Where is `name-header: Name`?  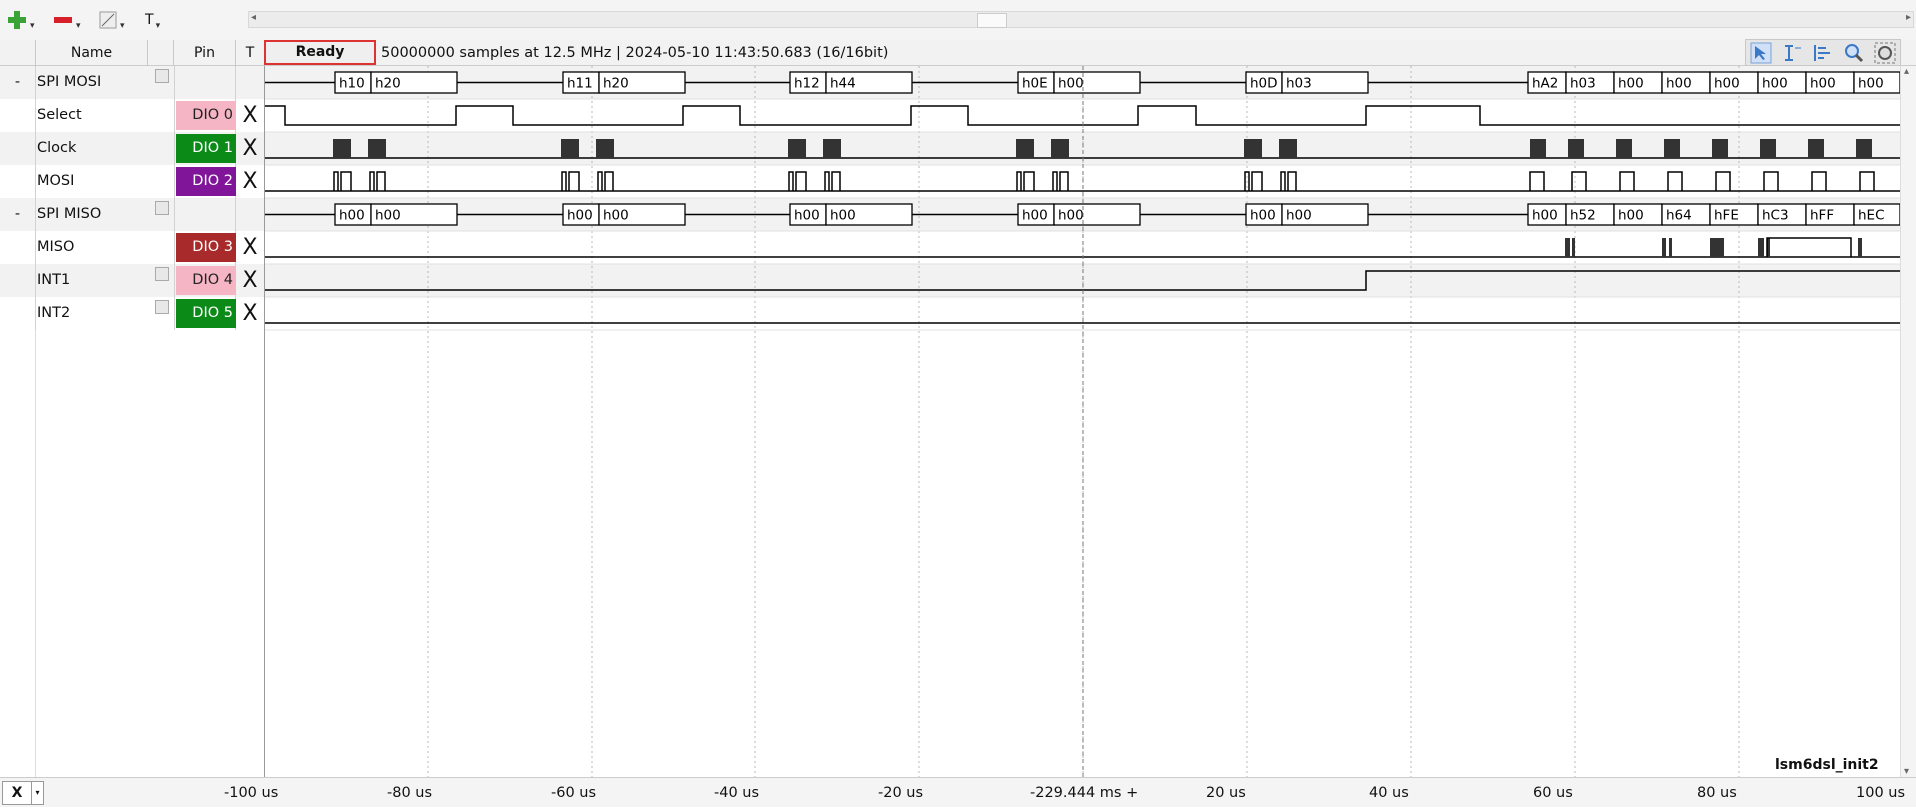
name-header: Name is located at coordinates (92, 53).